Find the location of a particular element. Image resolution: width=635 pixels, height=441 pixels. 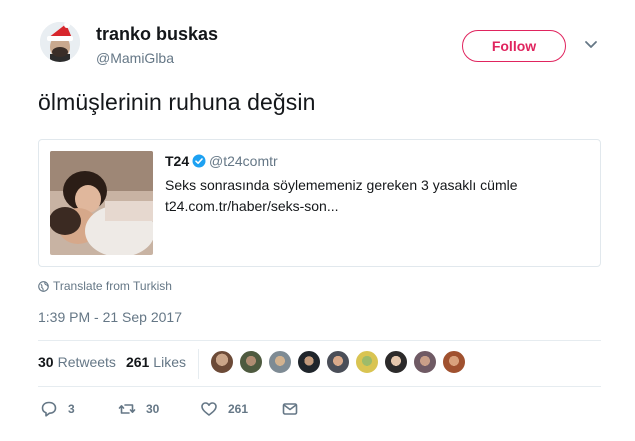

globe-icon is located at coordinates (43, 286).